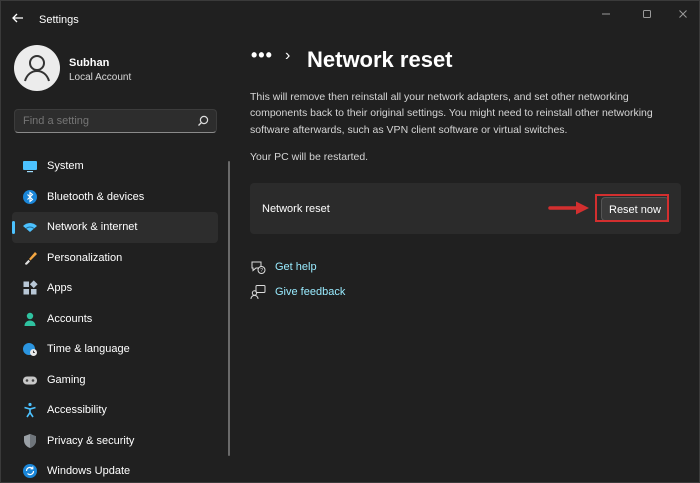 The image size is (700, 483). What do you see at coordinates (85, 257) in the screenshot?
I see `sidebar-item-label: Personalization` at bounding box center [85, 257].